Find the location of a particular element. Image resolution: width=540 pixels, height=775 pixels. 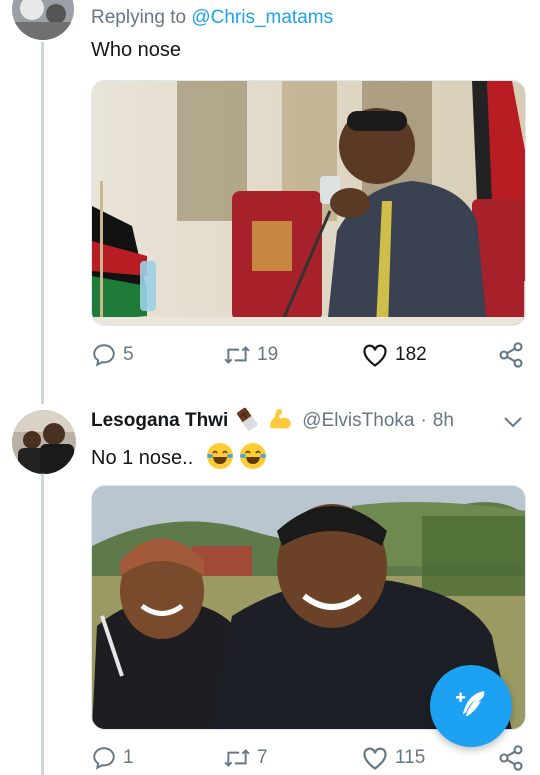

tweet-actions: 1 7 115 is located at coordinates (309, 758).